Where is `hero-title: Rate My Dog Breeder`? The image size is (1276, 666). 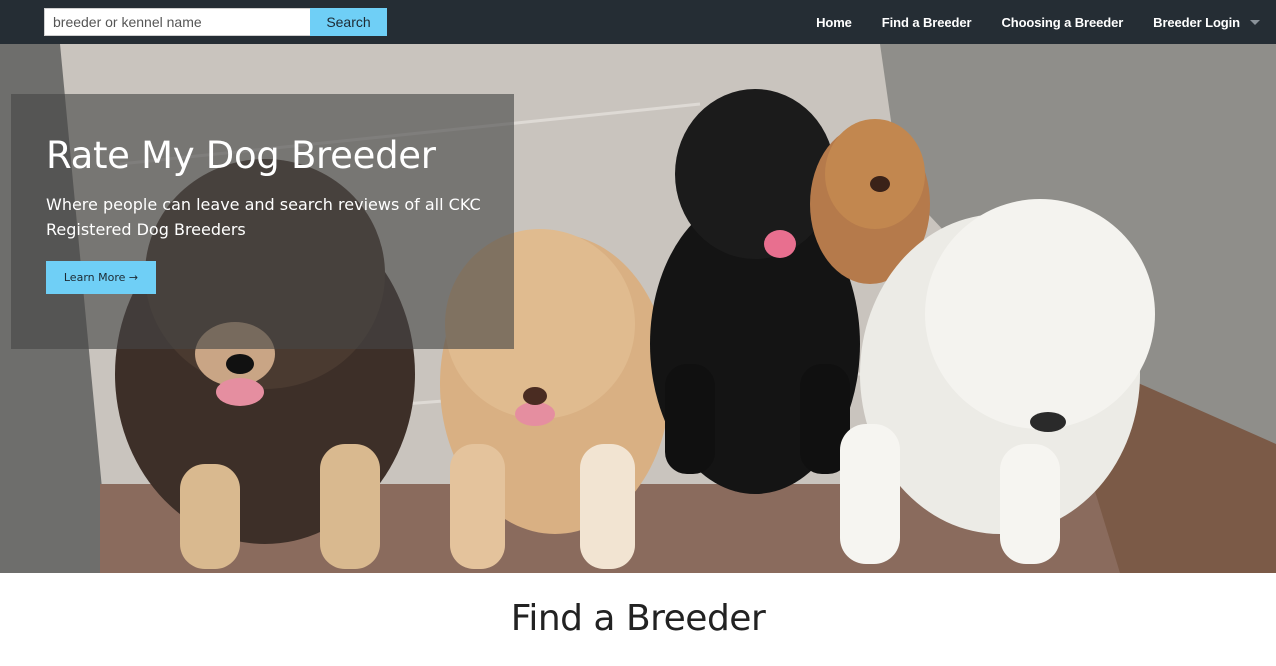 hero-title: Rate My Dog Breeder is located at coordinates (241, 155).